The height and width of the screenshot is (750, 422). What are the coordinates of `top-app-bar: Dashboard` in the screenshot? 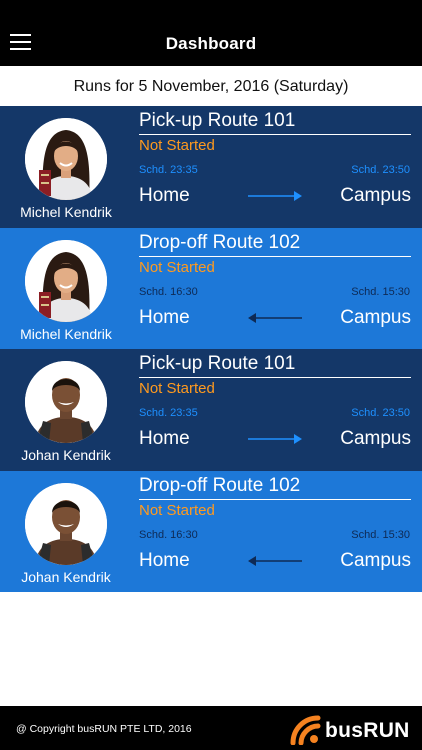 It's located at (211, 33).